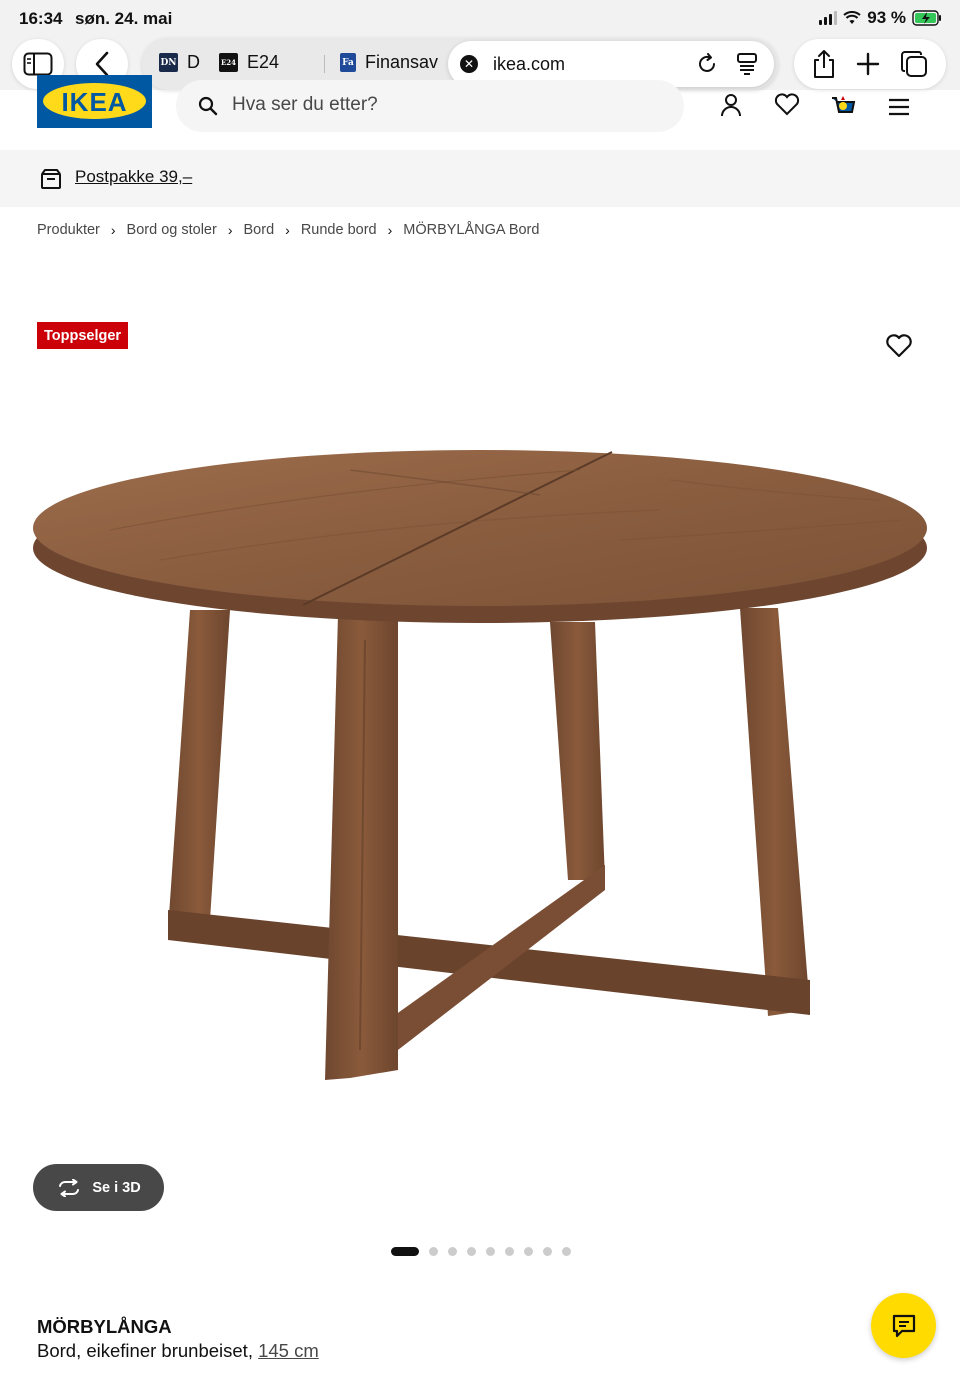 The width and height of the screenshot is (960, 1381). What do you see at coordinates (124, 18) in the screenshot?
I see `status-date: søn. 24. mai` at bounding box center [124, 18].